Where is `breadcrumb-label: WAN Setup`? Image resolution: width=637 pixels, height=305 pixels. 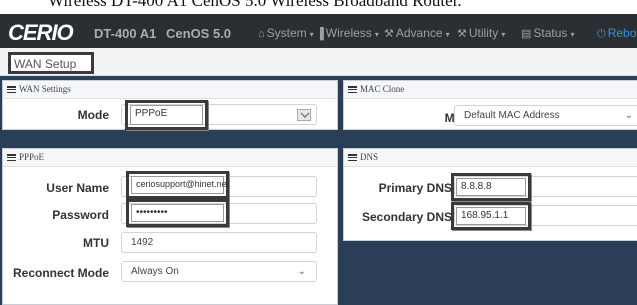 breadcrumb-label: WAN Setup is located at coordinates (45, 64).